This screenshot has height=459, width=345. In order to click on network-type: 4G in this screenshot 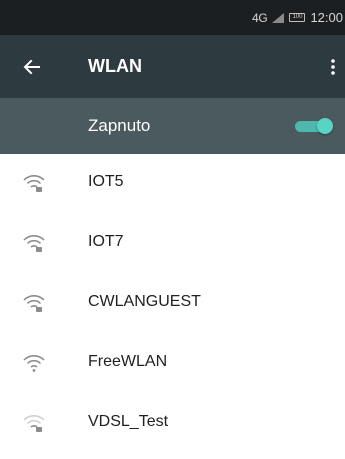, I will do `click(260, 17)`.